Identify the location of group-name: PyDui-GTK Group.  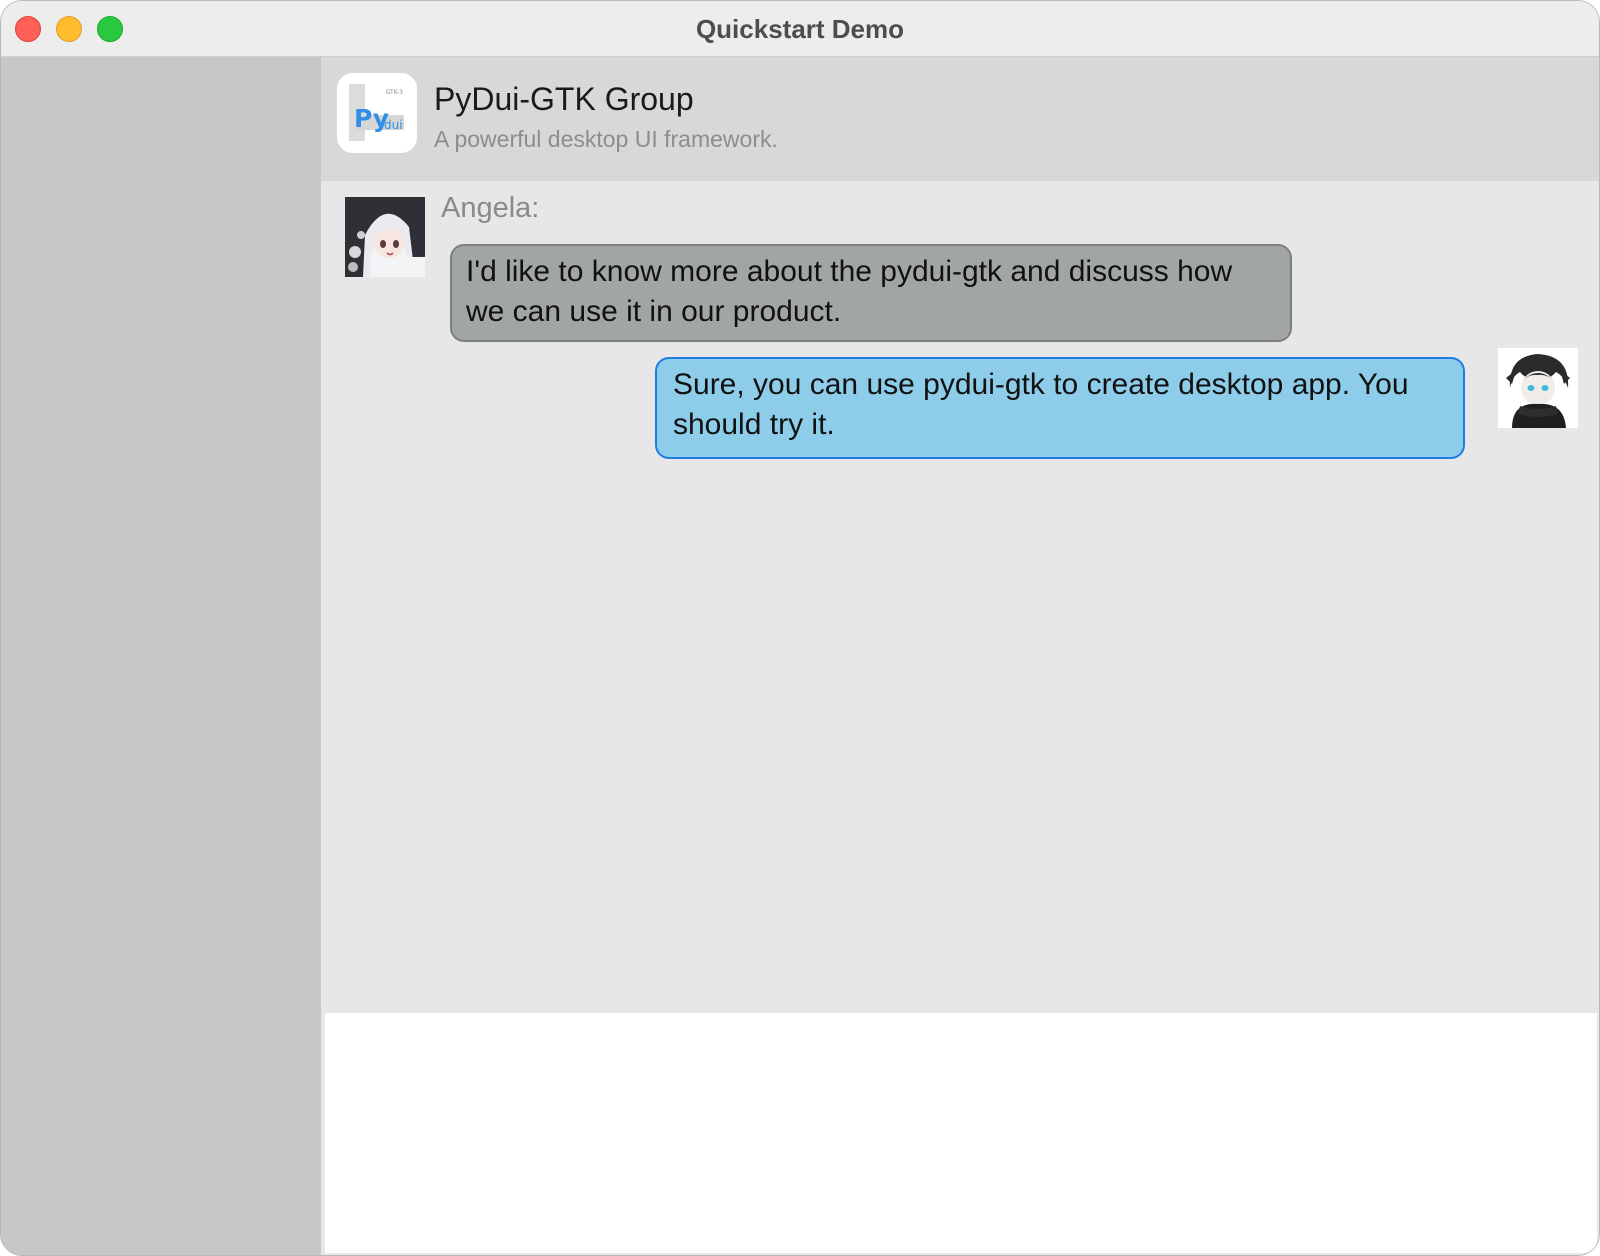
(564, 99).